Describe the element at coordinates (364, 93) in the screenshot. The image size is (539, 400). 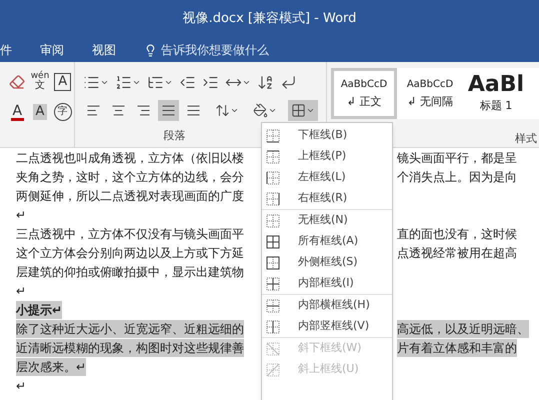
I see `style-gallery-item: AaBbCcD ↲ 正文` at that location.